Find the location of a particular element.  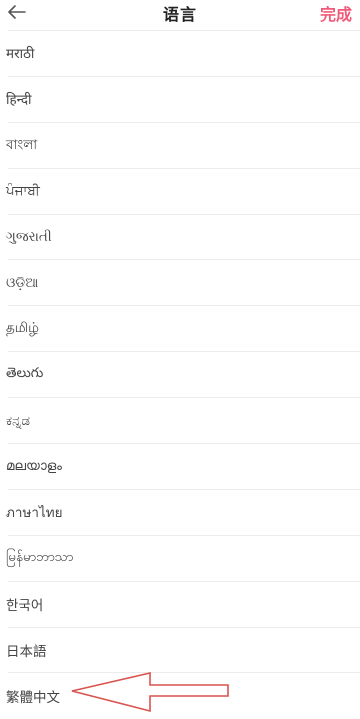

language-item-tamil: தமிழ் is located at coordinates (183, 328).